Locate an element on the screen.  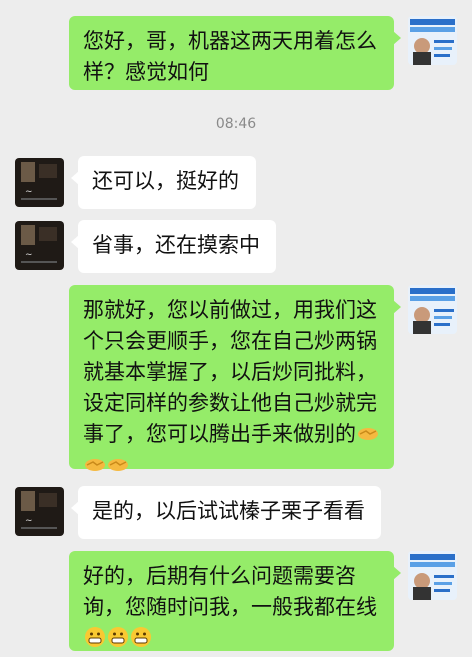
message-bubble-sent: 好的，后期有什么问题需要咨询，您随时问我，一般我都在线 is located at coordinates (235, 601).